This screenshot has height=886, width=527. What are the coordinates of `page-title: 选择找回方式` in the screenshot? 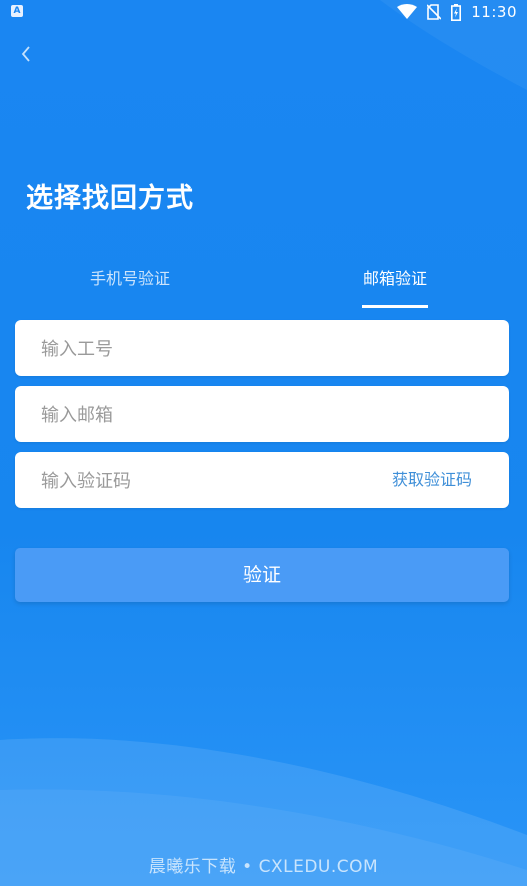 It's located at (110, 198).